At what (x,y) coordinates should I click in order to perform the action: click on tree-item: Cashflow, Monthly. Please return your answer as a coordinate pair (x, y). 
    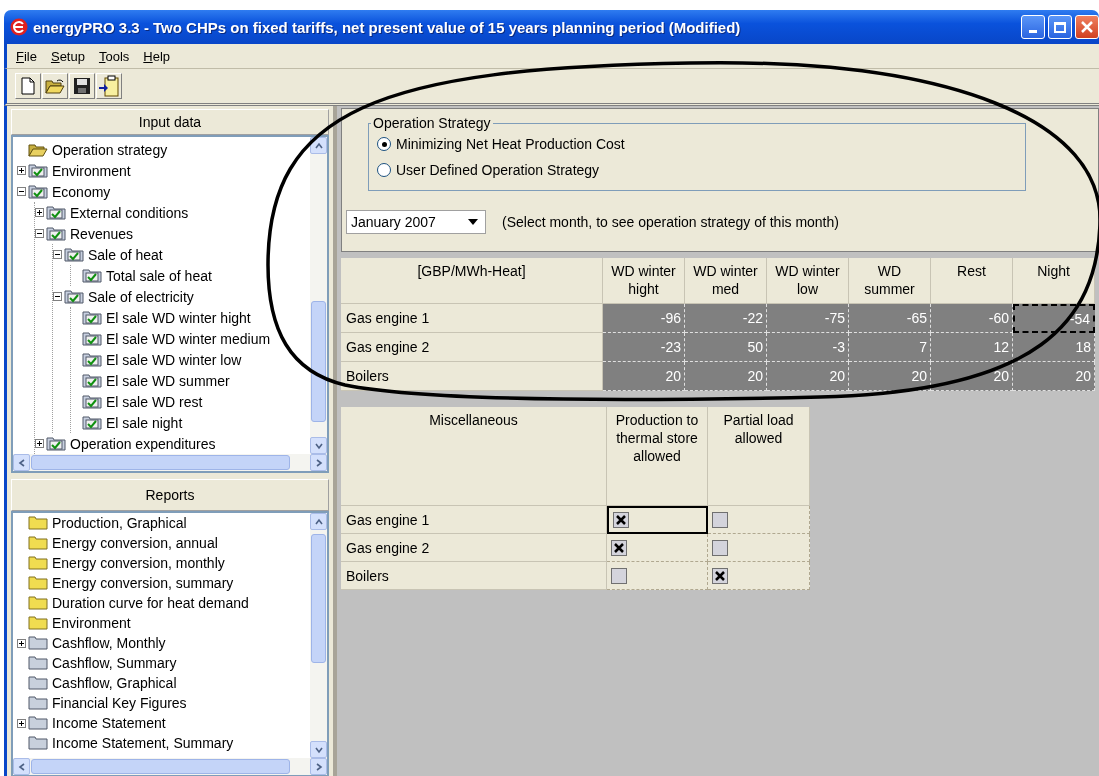
    Looking at the image, I should click on (109, 643).